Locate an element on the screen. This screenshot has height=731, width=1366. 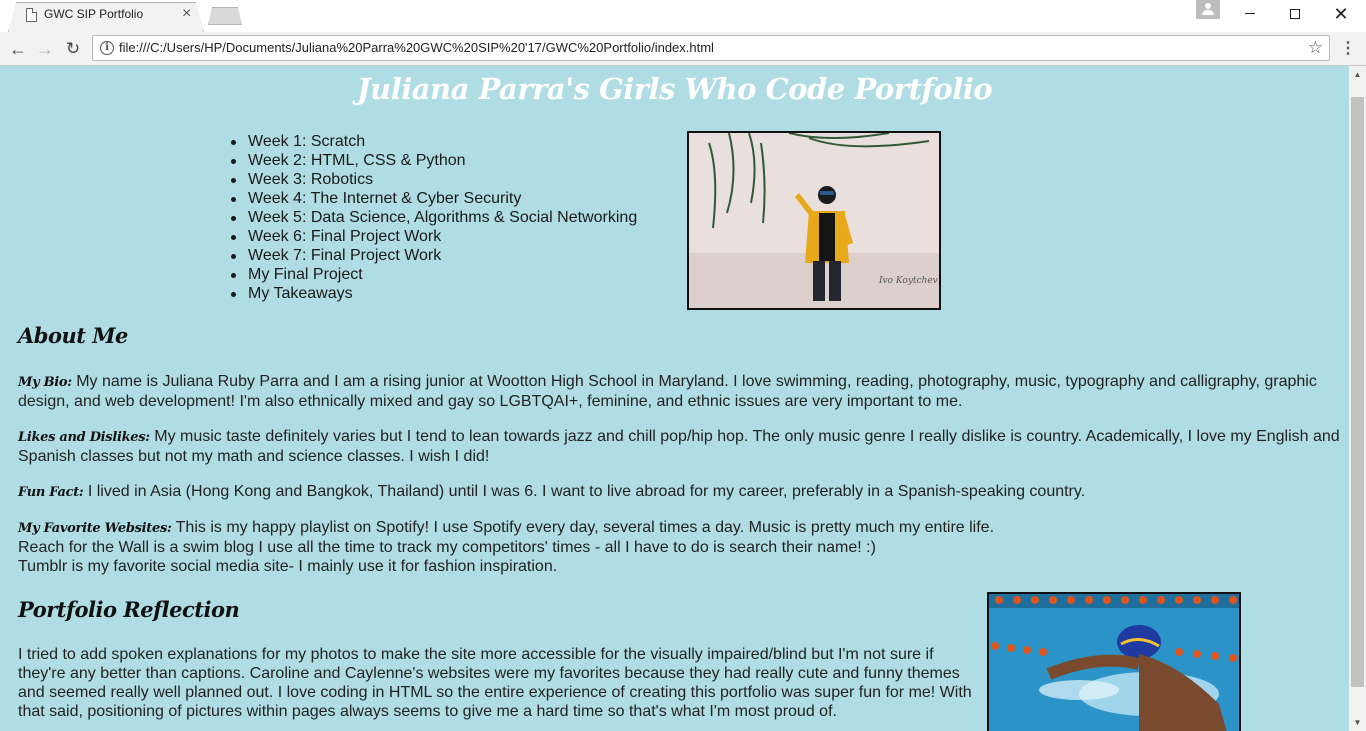
websites-label: My Favorite Websites: is located at coordinates (95, 528).